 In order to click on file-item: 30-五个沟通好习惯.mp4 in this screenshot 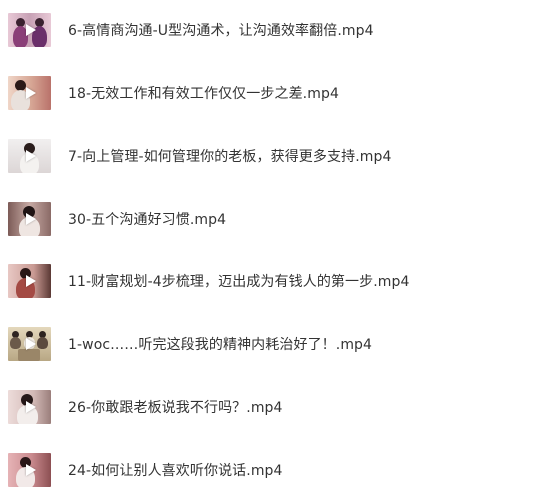, I will do `click(268, 219)`.